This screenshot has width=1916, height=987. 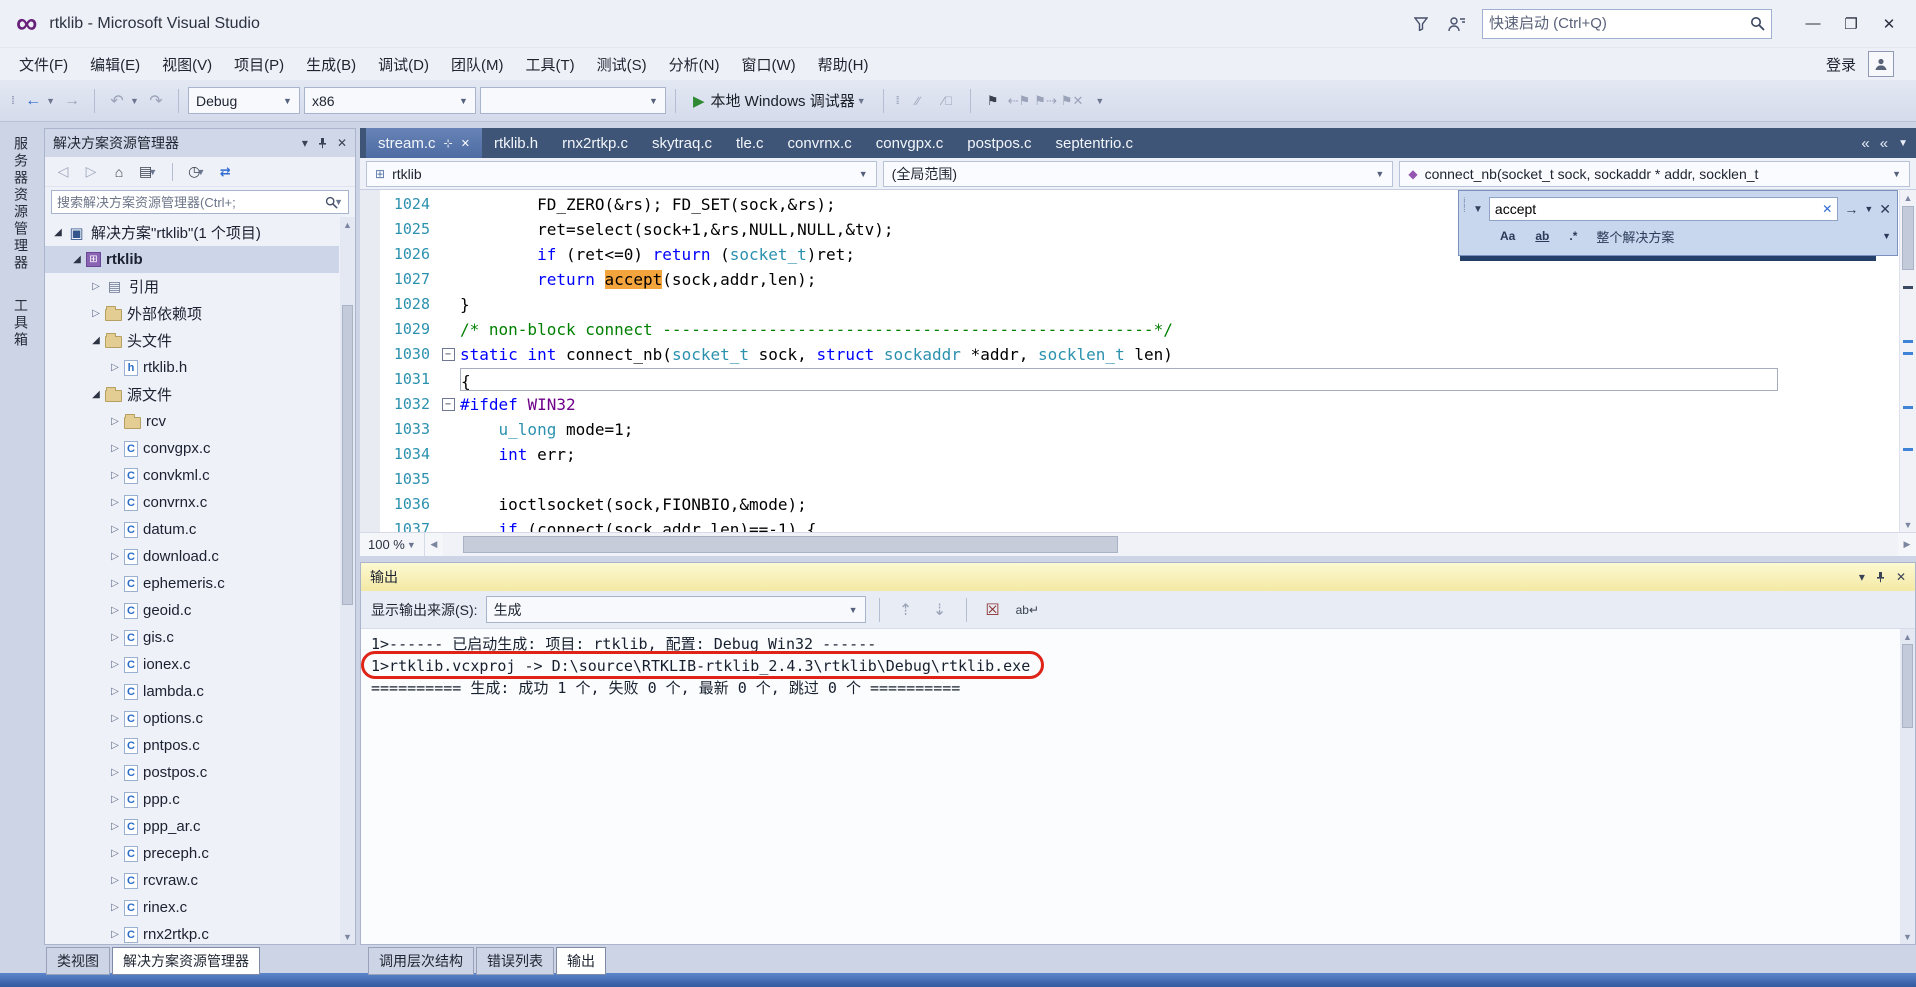 I want to click on tree-scrollbar: ▲ ▼, so click(x=347, y=580).